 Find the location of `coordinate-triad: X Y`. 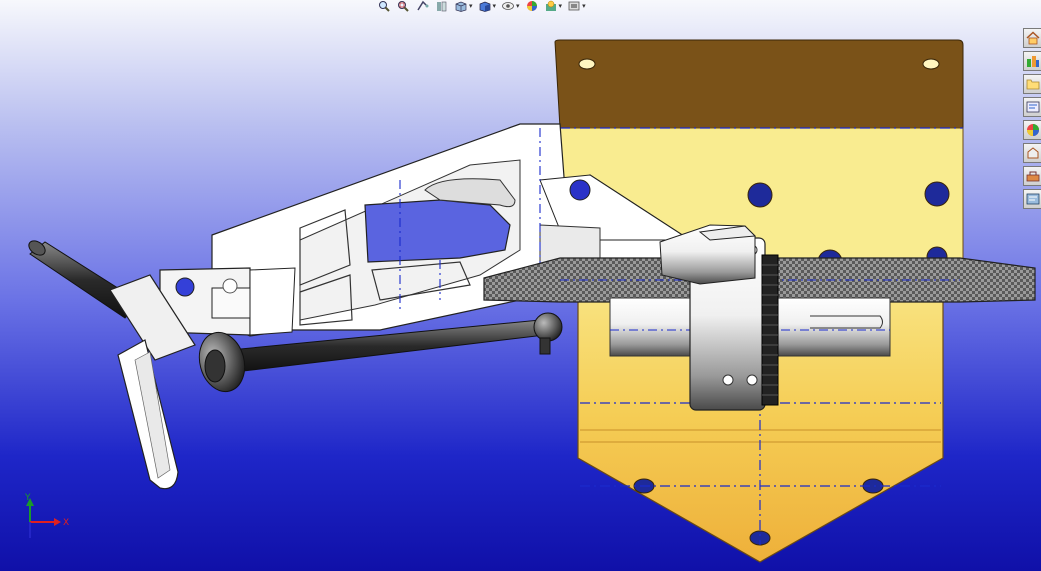

coordinate-triad: X Y is located at coordinates (46, 515).